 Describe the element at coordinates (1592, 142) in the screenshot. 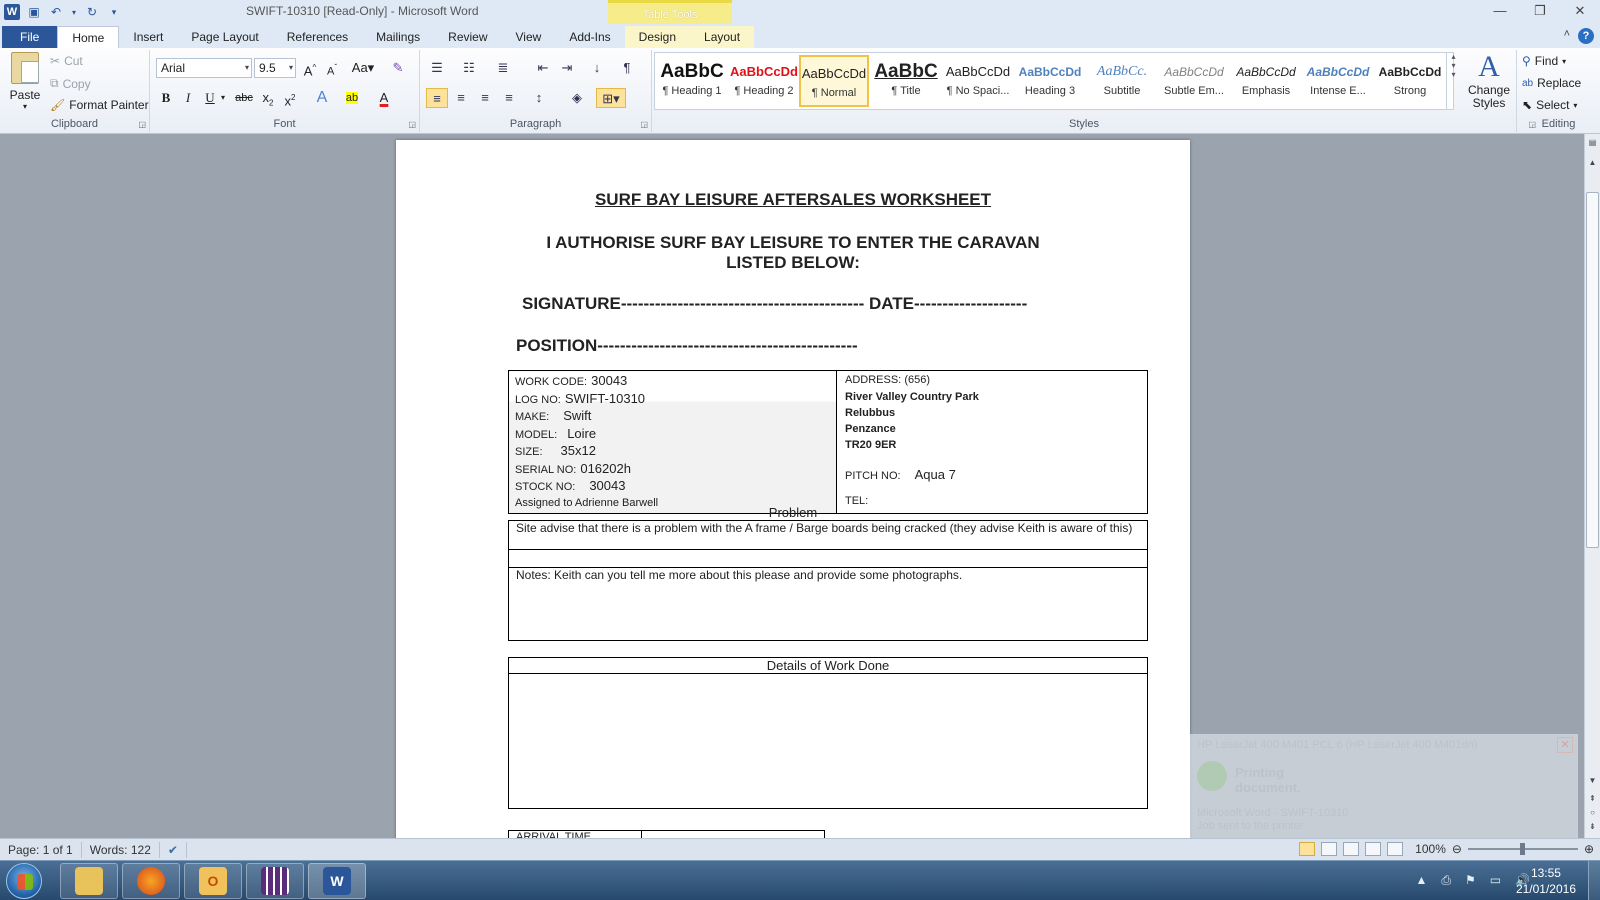

I see `ruler-toggle-icon: ▤` at that location.